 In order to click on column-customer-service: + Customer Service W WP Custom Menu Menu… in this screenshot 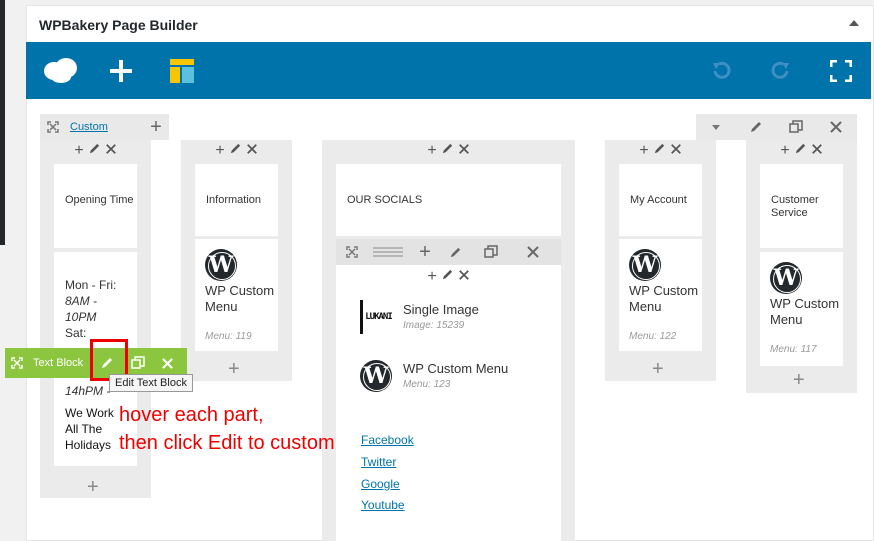, I will do `click(801, 266)`.